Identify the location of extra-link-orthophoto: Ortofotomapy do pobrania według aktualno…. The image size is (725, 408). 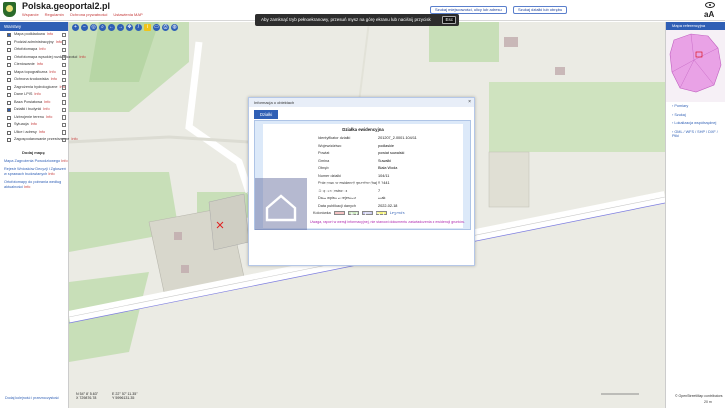
(34, 184).